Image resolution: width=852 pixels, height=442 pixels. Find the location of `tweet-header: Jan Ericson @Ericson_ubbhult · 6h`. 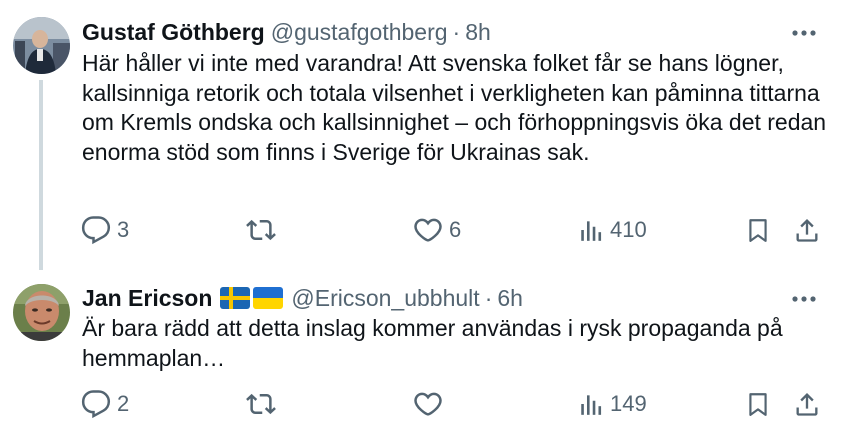

tweet-header: Jan Ericson @Ericson_ubbhult · 6h is located at coordinates (302, 298).